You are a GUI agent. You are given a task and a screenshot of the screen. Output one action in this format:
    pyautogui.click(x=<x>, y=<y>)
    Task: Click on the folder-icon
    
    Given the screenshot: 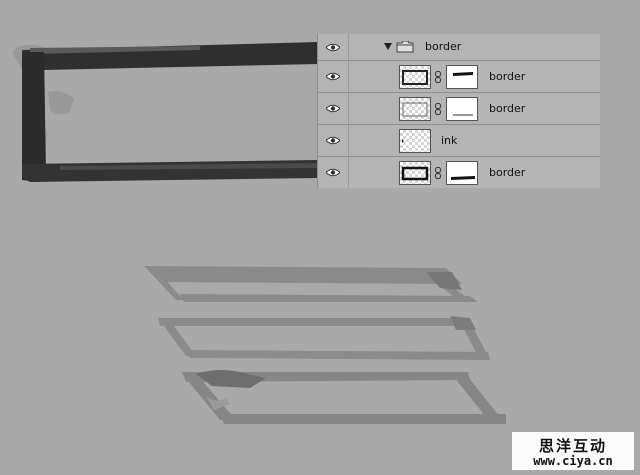 What is the action you would take?
    pyautogui.click(x=405, y=47)
    